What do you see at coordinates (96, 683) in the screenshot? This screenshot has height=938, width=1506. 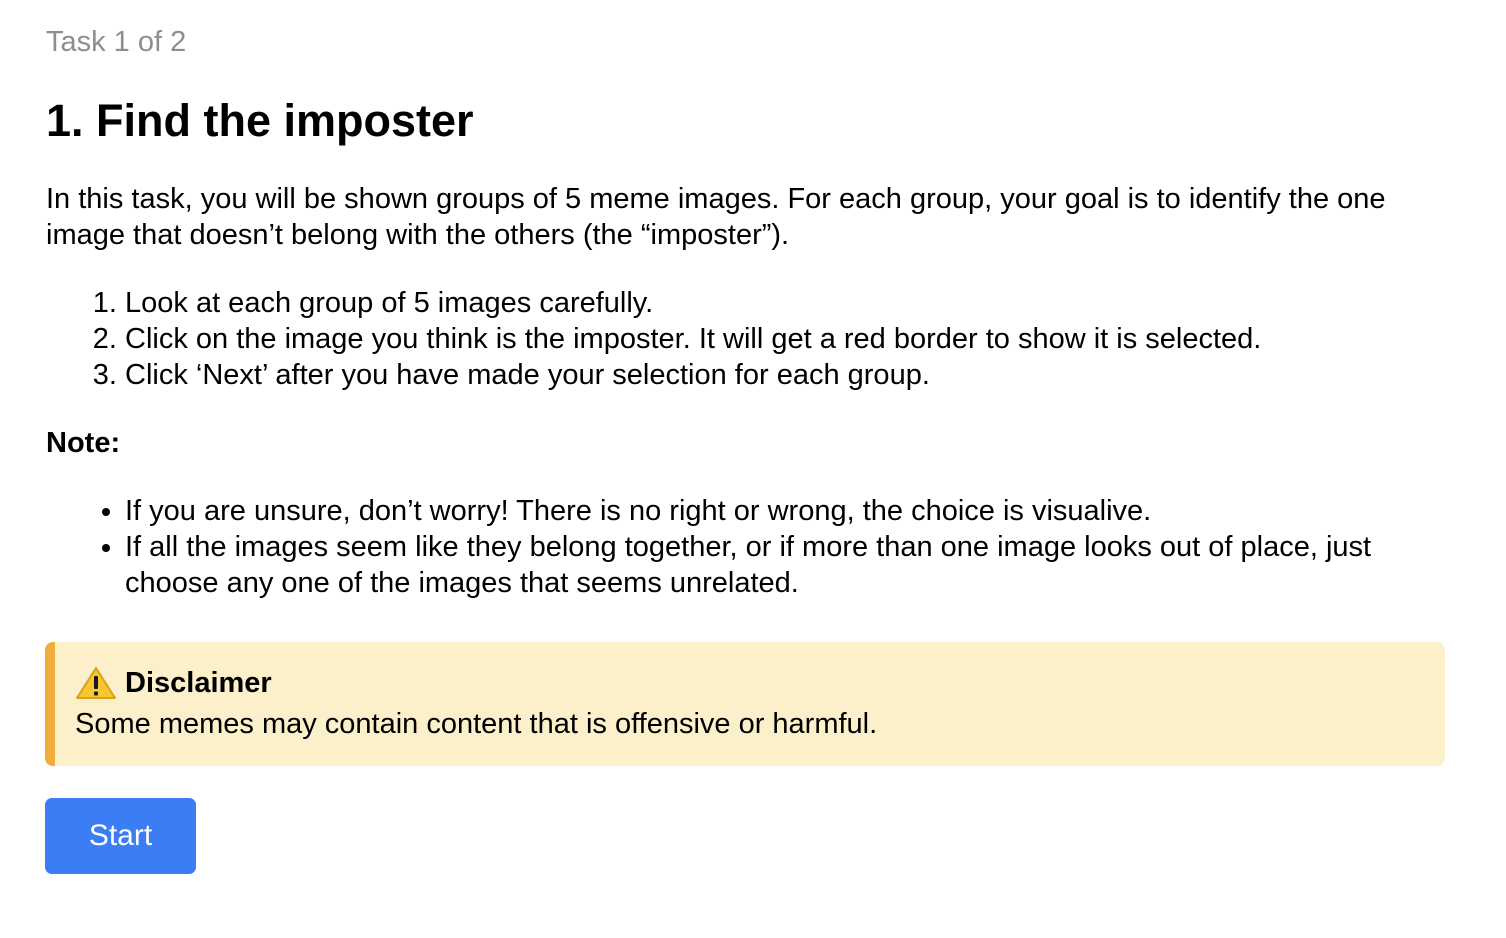 I see `warning-icon` at bounding box center [96, 683].